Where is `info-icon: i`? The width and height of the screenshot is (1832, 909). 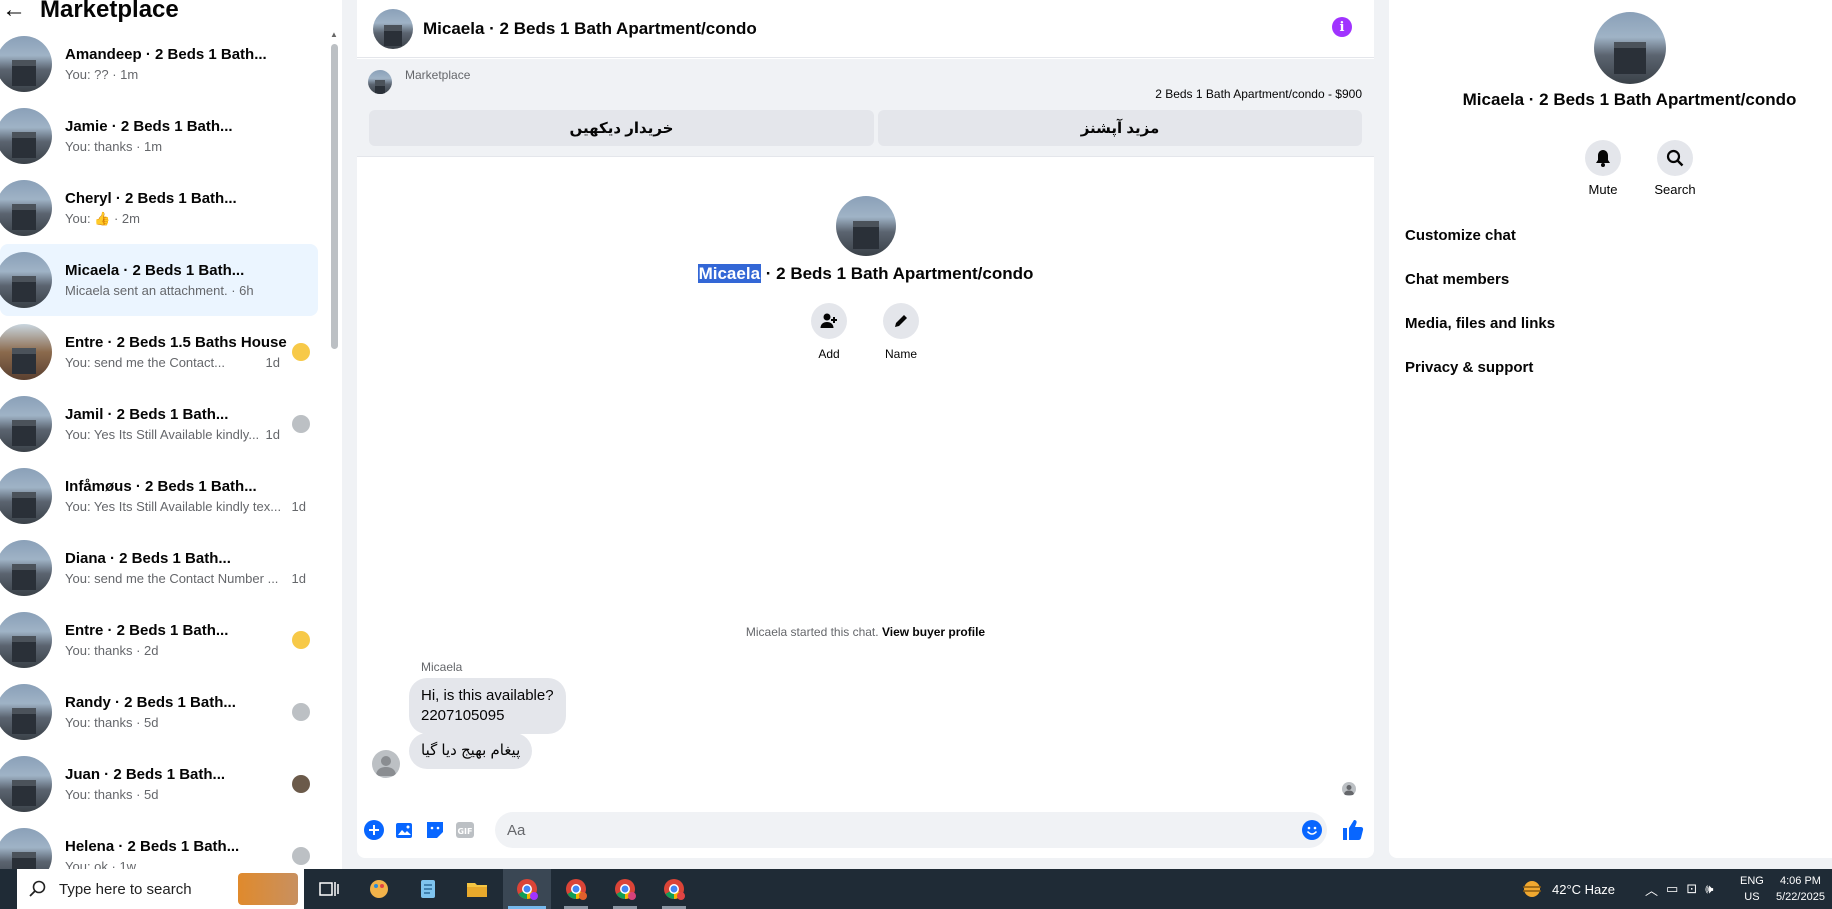
info-icon: i is located at coordinates (1342, 27).